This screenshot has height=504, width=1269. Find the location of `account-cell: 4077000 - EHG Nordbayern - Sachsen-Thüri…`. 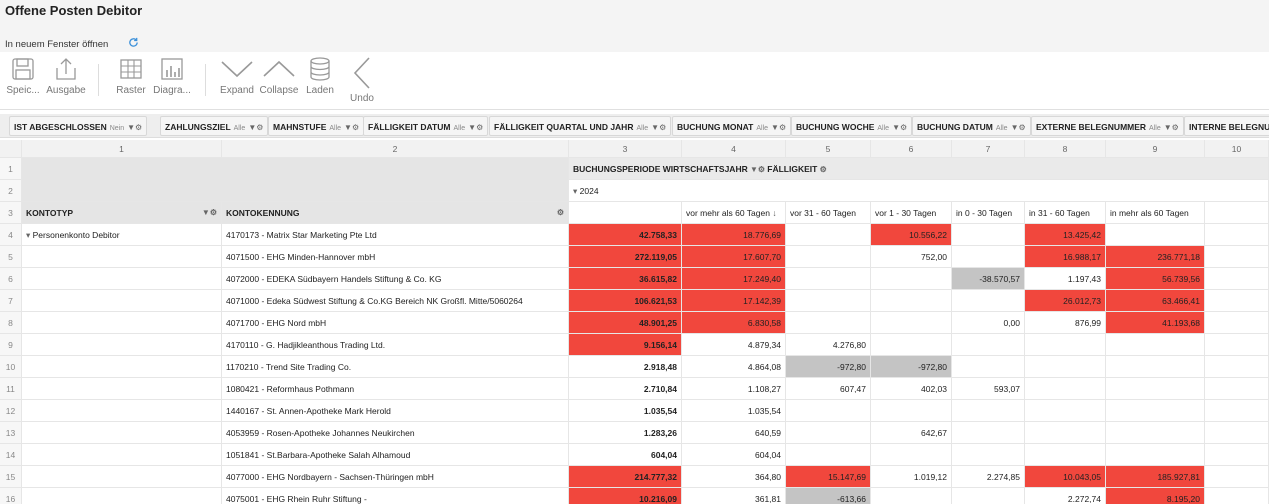

account-cell: 4077000 - EHG Nordbayern - Sachsen-Thüri… is located at coordinates (395, 477).